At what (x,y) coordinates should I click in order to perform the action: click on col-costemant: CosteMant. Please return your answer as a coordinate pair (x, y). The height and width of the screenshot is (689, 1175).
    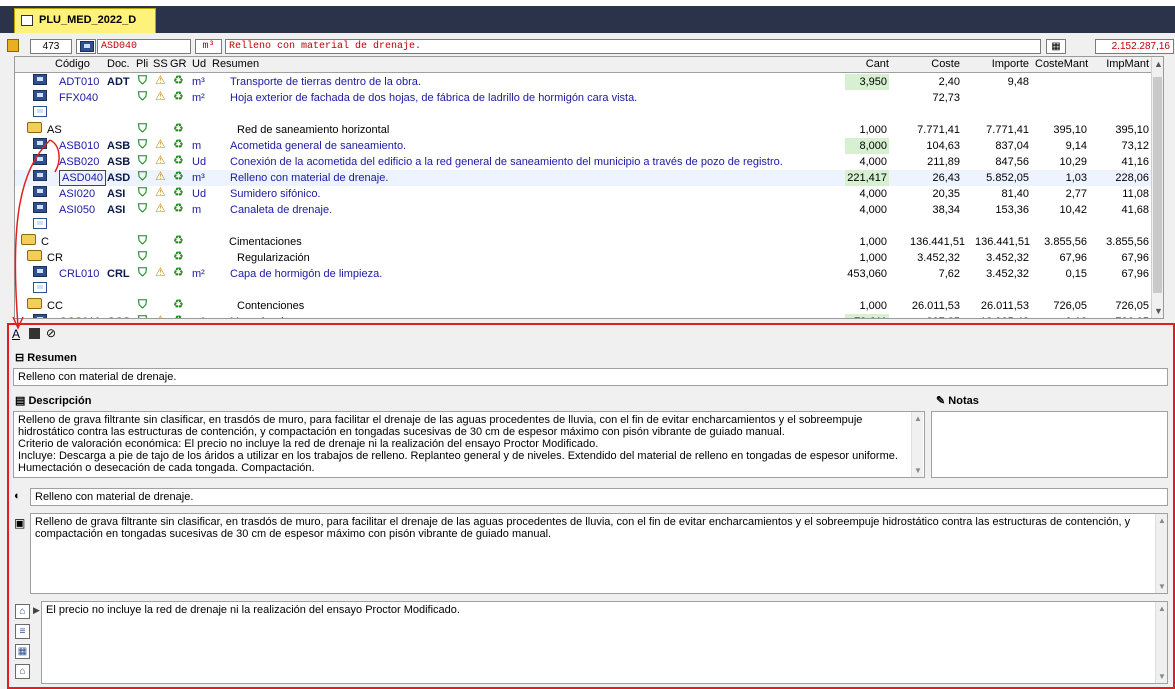
    Looking at the image, I should click on (1061, 64).